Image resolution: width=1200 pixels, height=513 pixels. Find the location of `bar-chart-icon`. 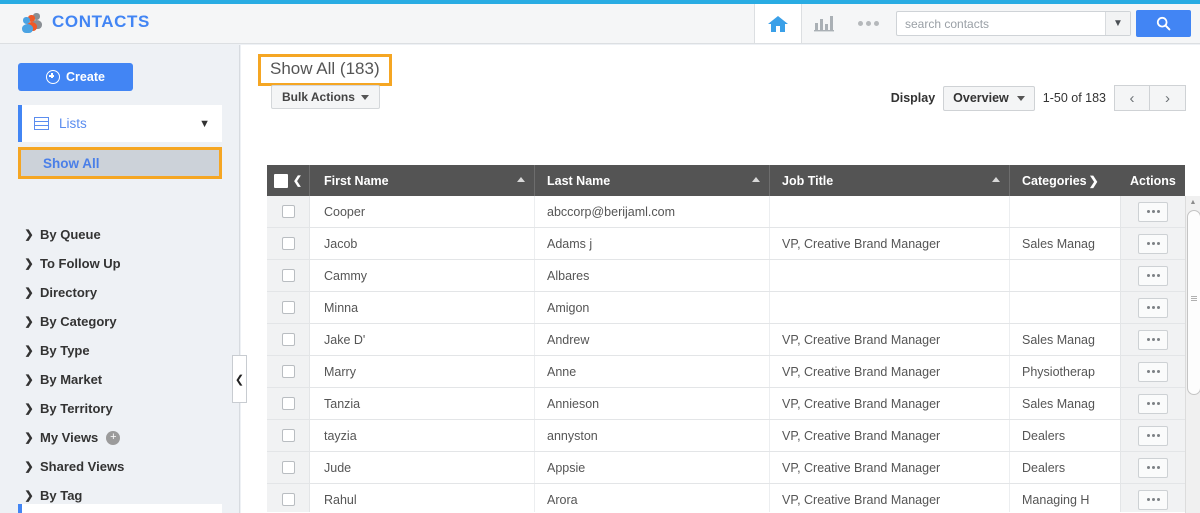

bar-chart-icon is located at coordinates (824, 24).